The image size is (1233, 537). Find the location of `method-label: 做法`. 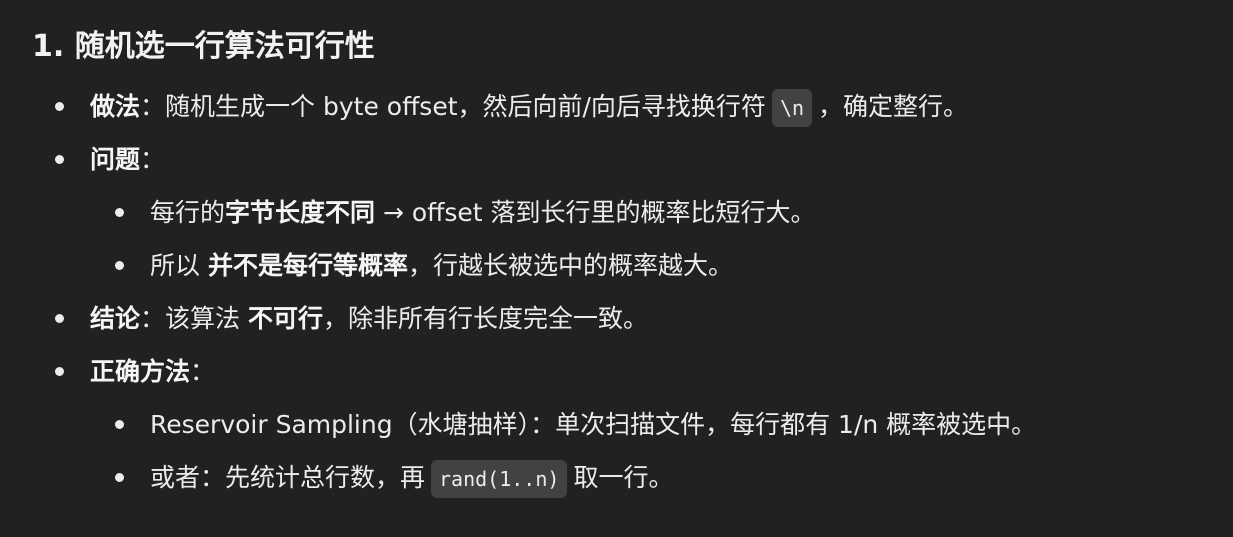

method-label: 做法 is located at coordinates (115, 106).